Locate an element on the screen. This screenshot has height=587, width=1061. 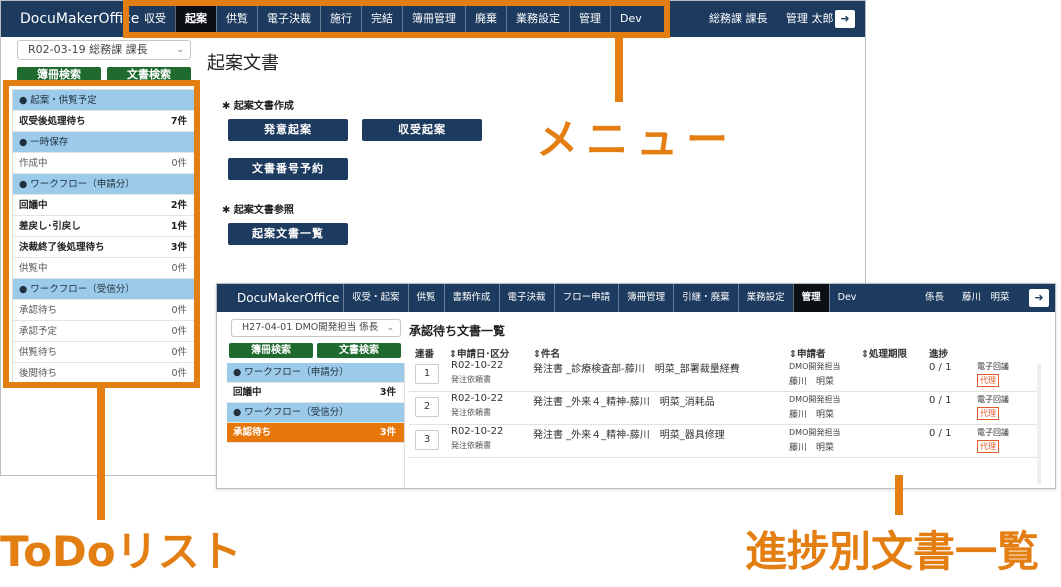
menu-item: フロー申請 is located at coordinates (586, 298).